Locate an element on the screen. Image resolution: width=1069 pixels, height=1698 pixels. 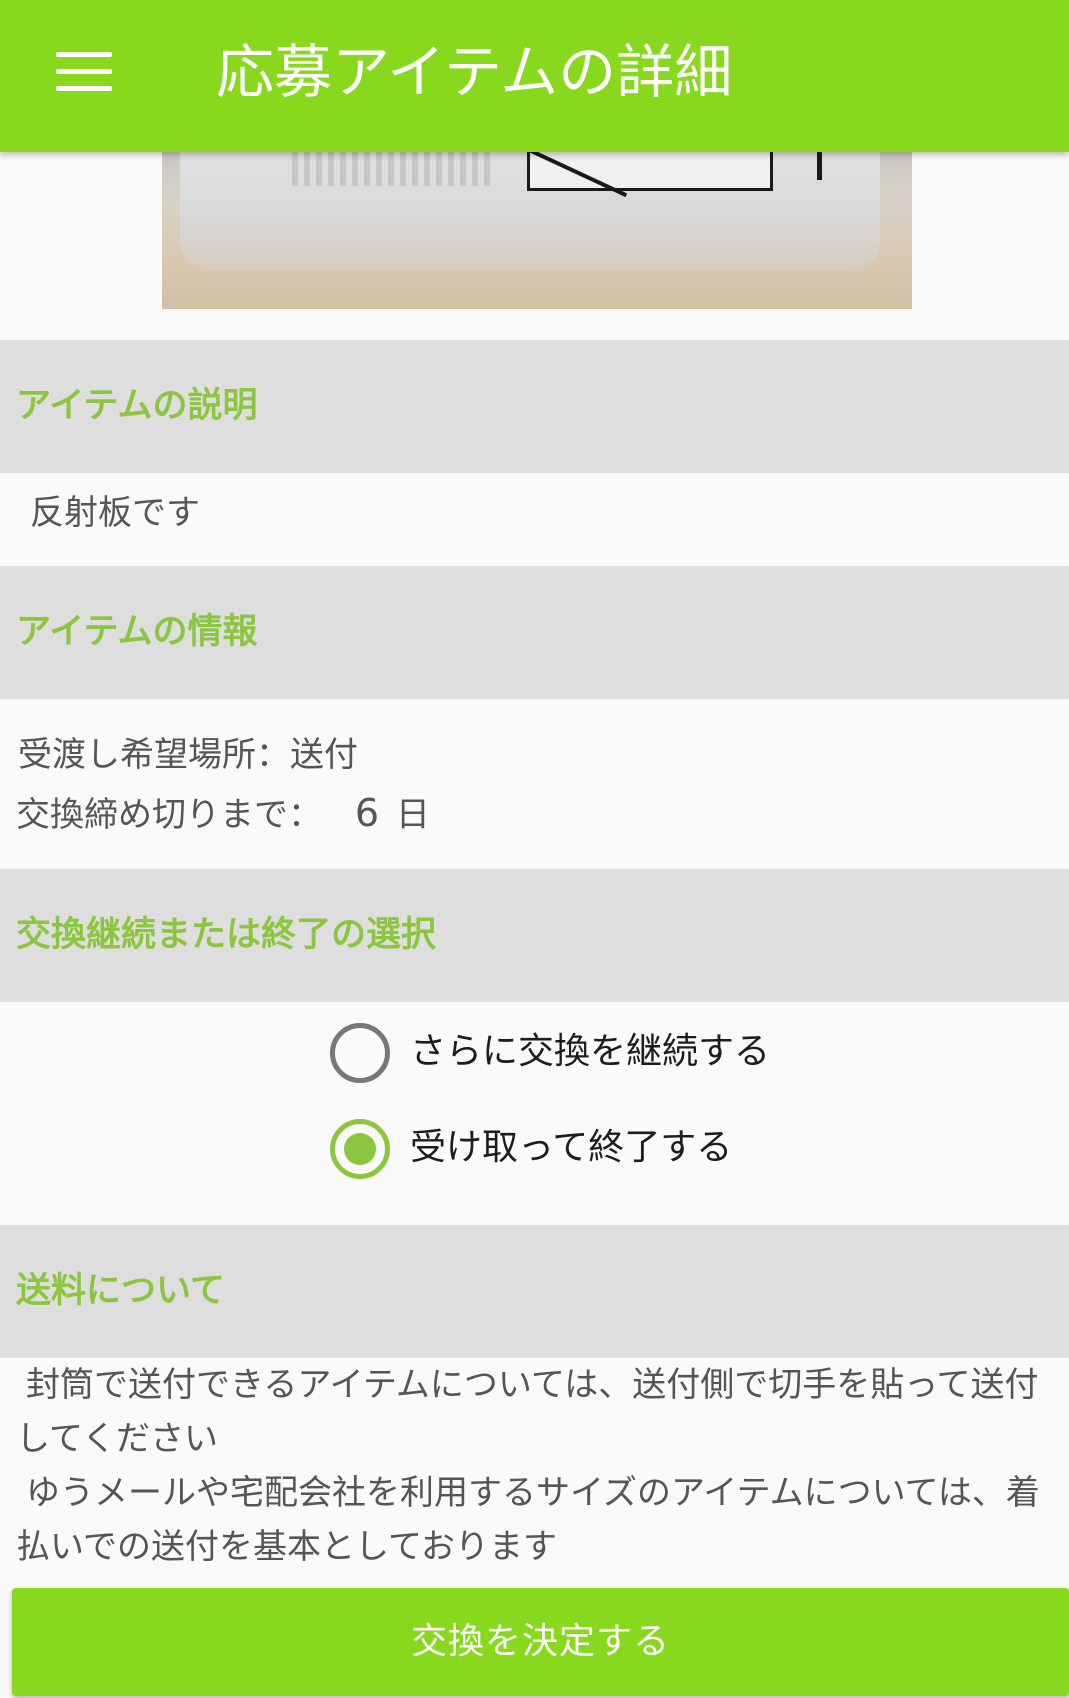
radio-selected-dot is located at coordinates (360, 1149).